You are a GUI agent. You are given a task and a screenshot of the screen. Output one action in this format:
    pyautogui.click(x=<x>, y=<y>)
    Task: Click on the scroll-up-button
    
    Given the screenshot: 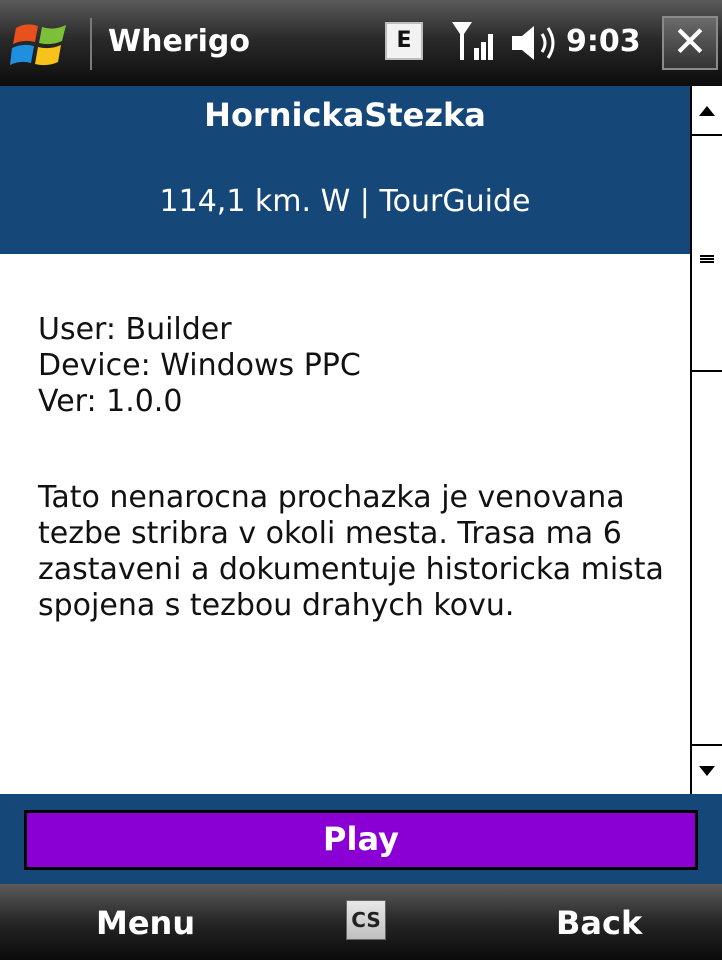 What is the action you would take?
    pyautogui.click(x=707, y=111)
    